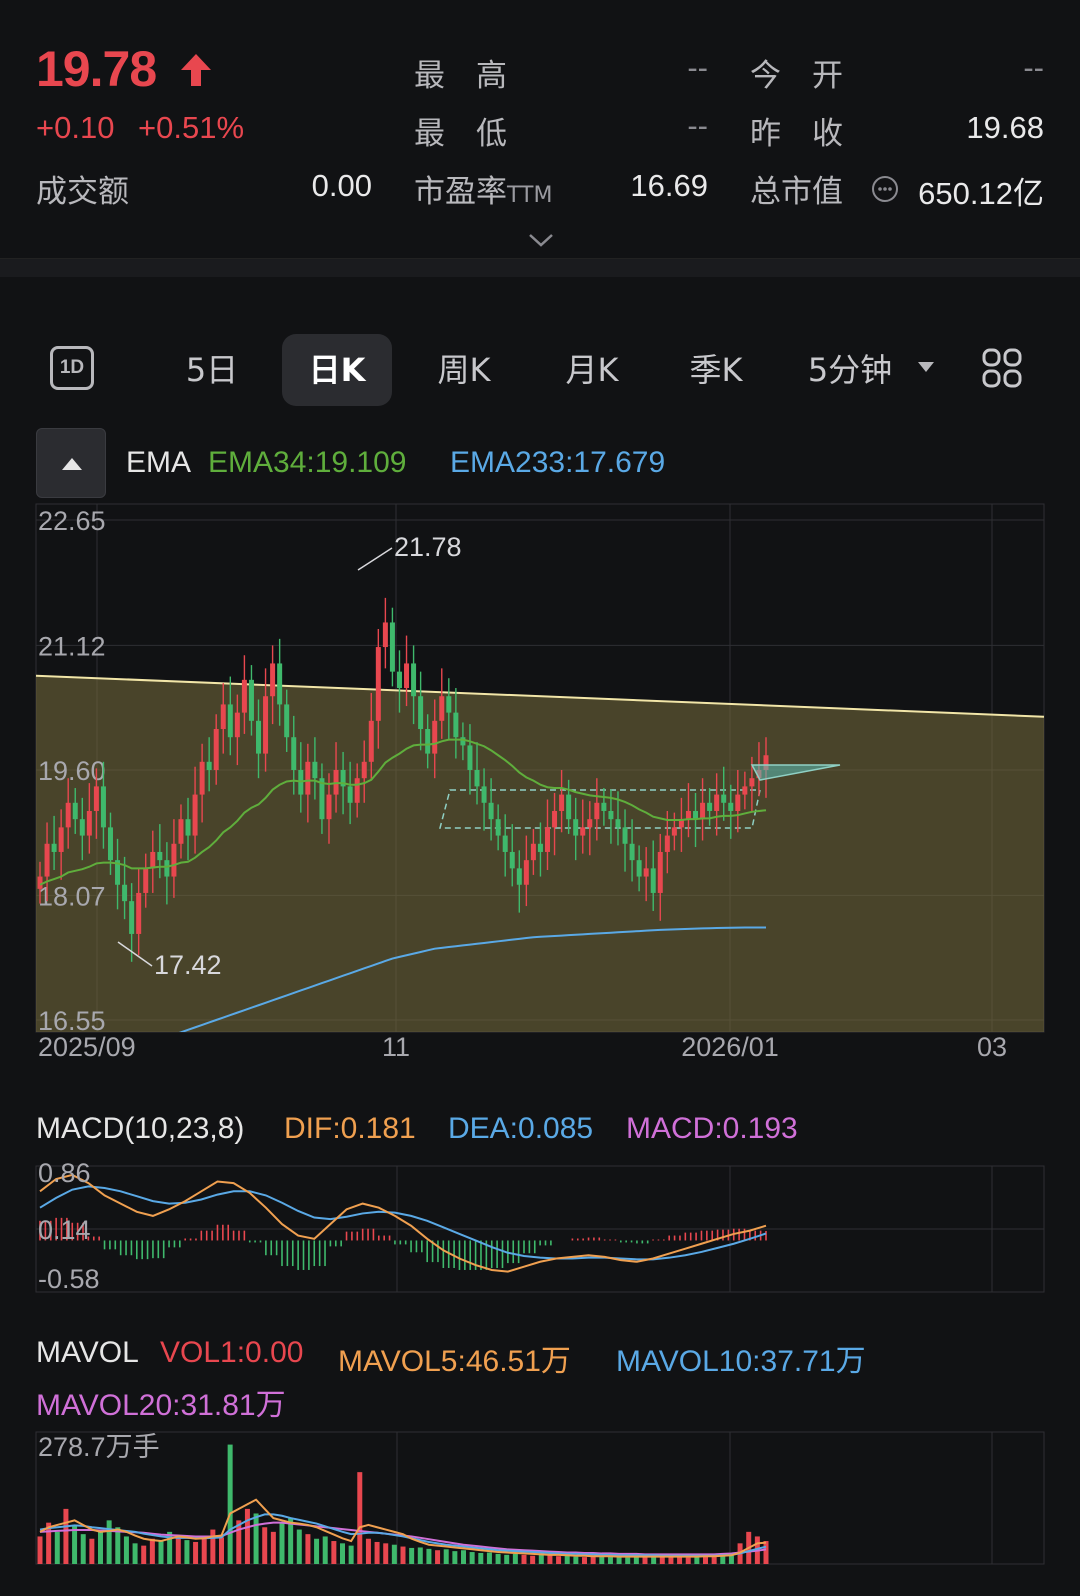  What do you see at coordinates (540, 1503) in the screenshot?
I see `volume-chart: 278.7万手` at bounding box center [540, 1503].